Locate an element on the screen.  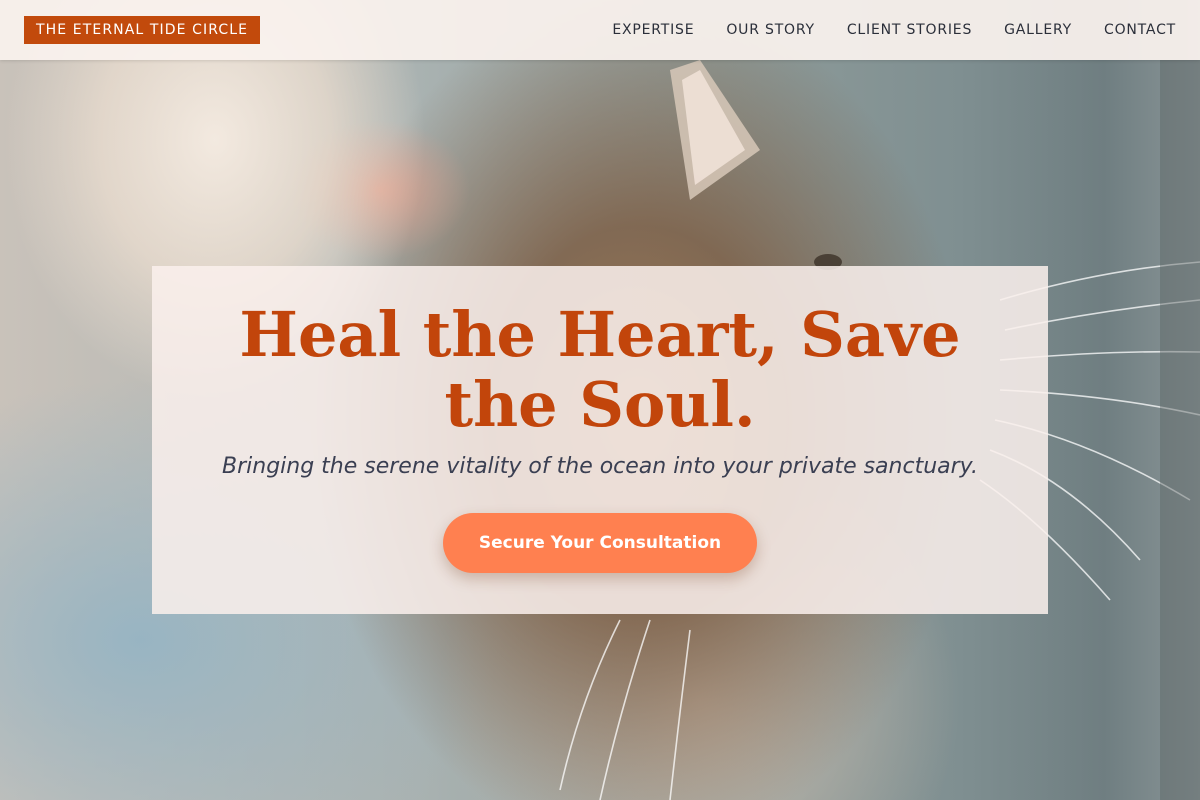
nav-link-contact: CONTACT is located at coordinates (1140, 30).